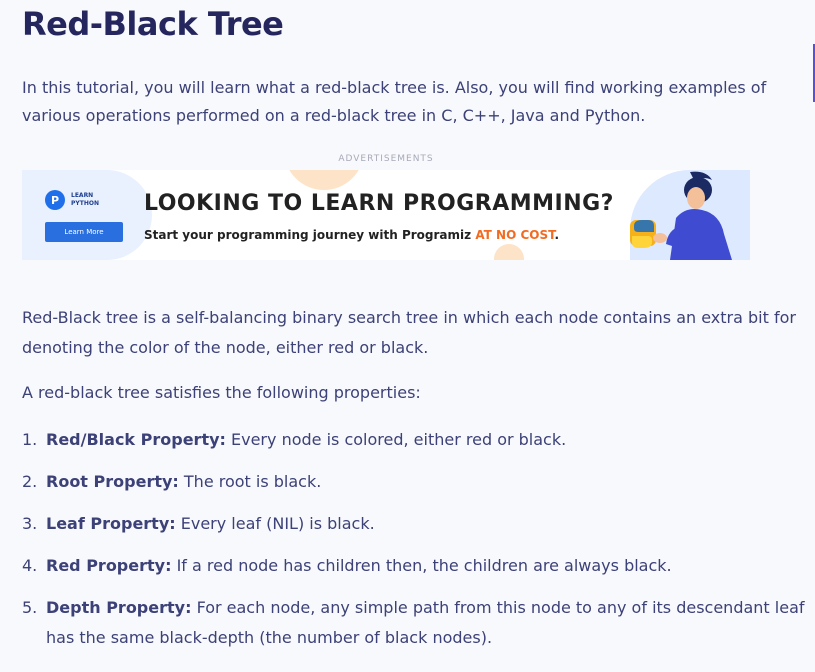 The height and width of the screenshot is (672, 815). Describe the element at coordinates (82, 195) in the screenshot. I see `ad-logo-line1: LEARN` at that location.